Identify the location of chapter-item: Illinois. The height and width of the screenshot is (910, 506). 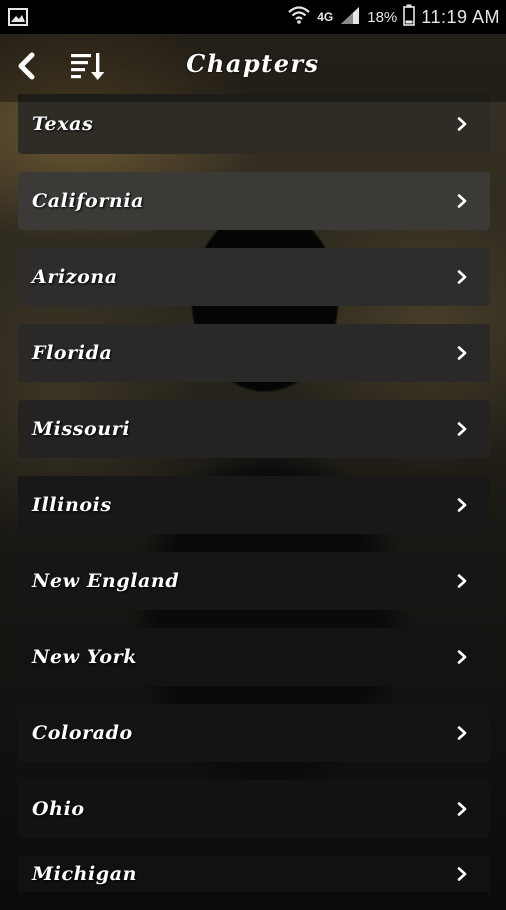
(254, 505).